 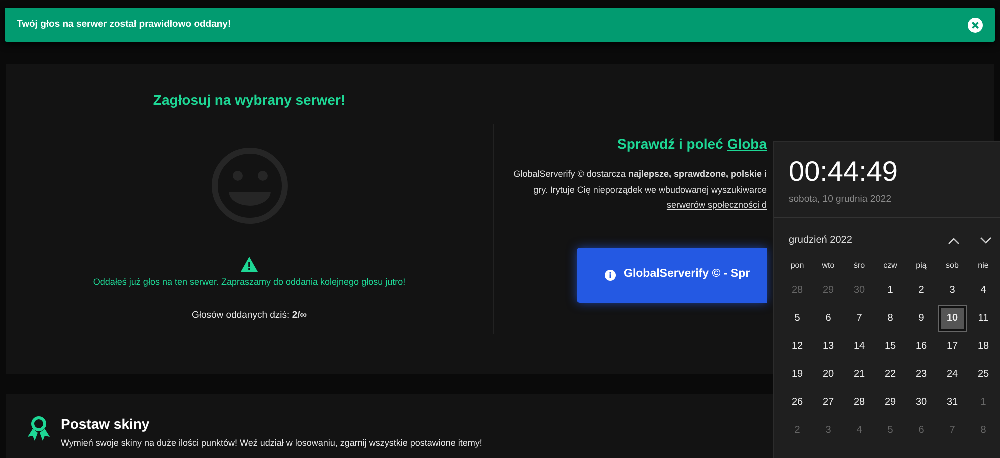 What do you see at coordinates (844, 172) in the screenshot?
I see `clock-time: 00:44:49` at bounding box center [844, 172].